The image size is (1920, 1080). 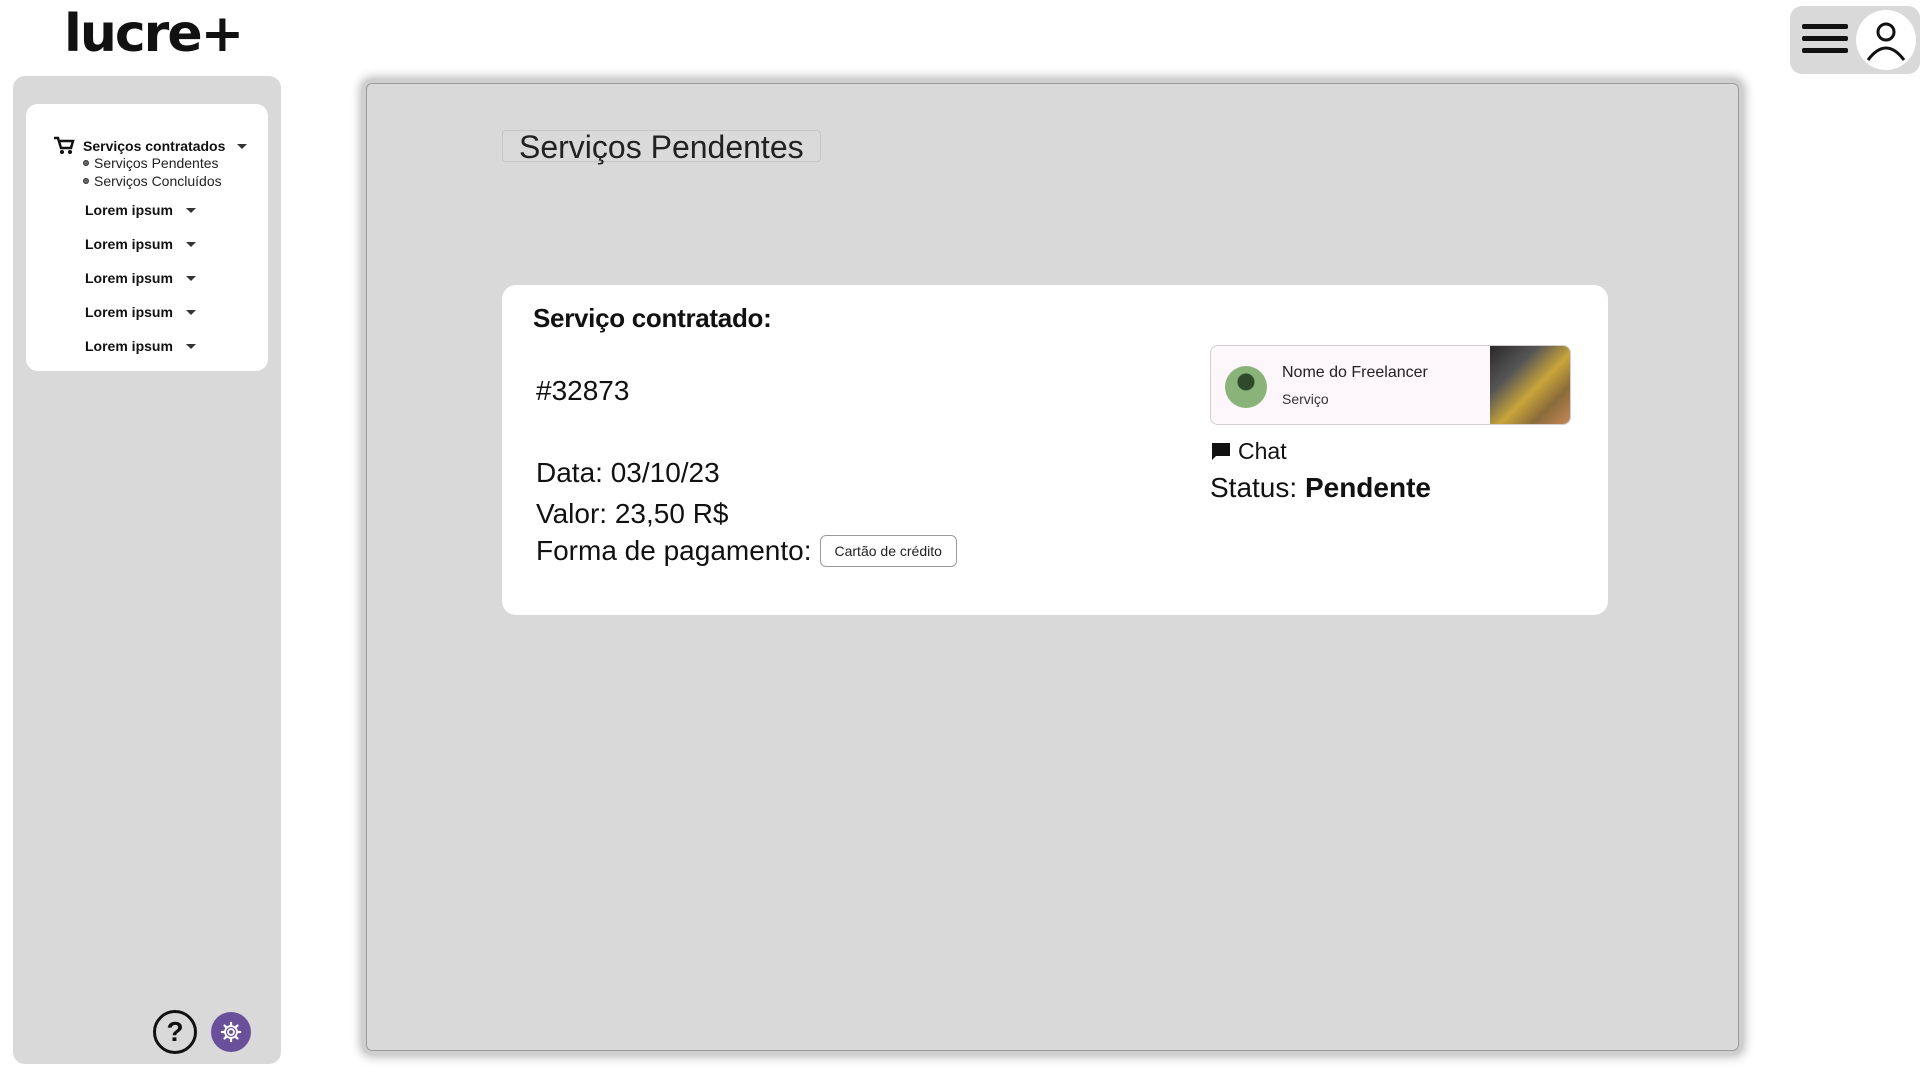 I want to click on sidebar-item-servicos-contratados: Serviços contratados, so click(x=150, y=146).